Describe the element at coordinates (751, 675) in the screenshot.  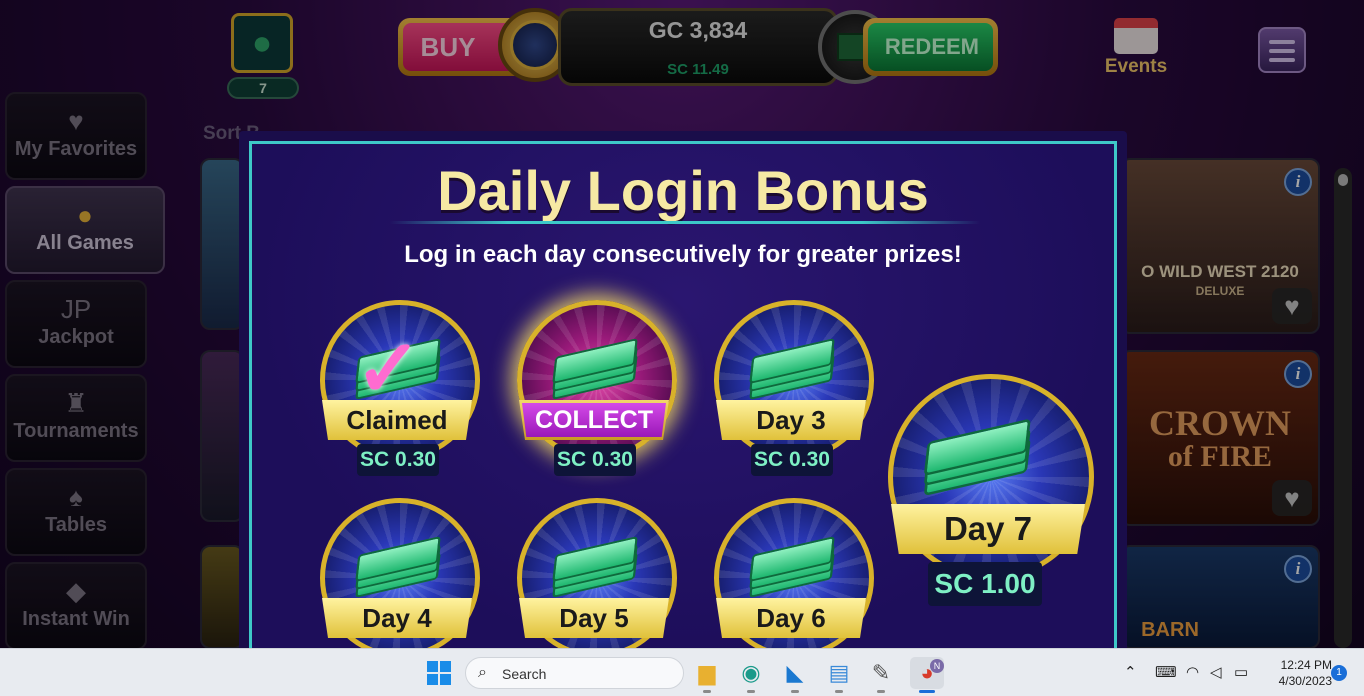
I see `edge-browser-icon: ◉` at that location.